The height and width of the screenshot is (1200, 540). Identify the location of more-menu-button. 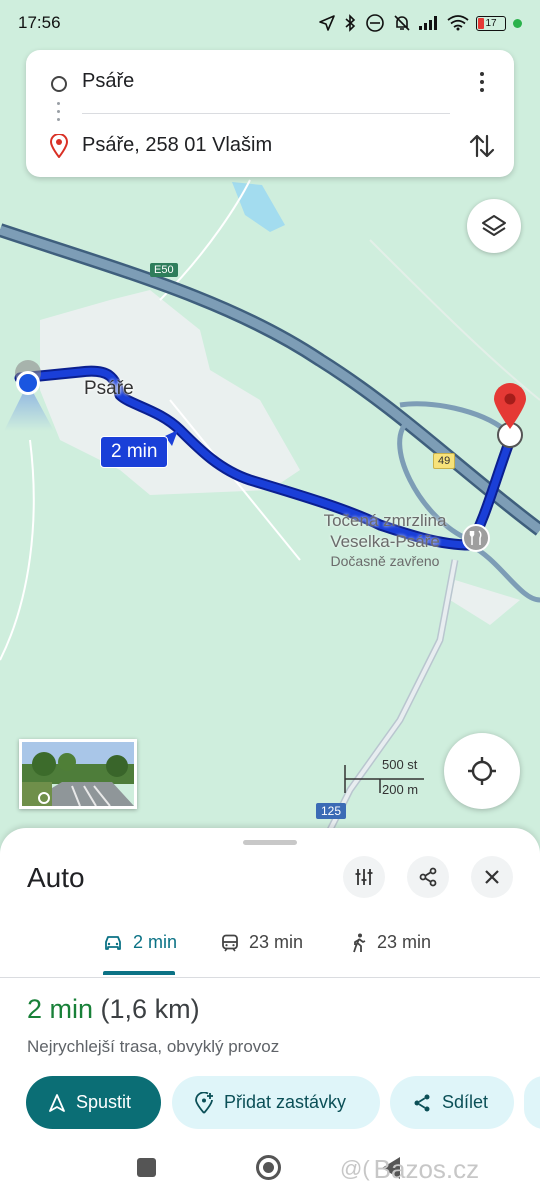
(482, 82).